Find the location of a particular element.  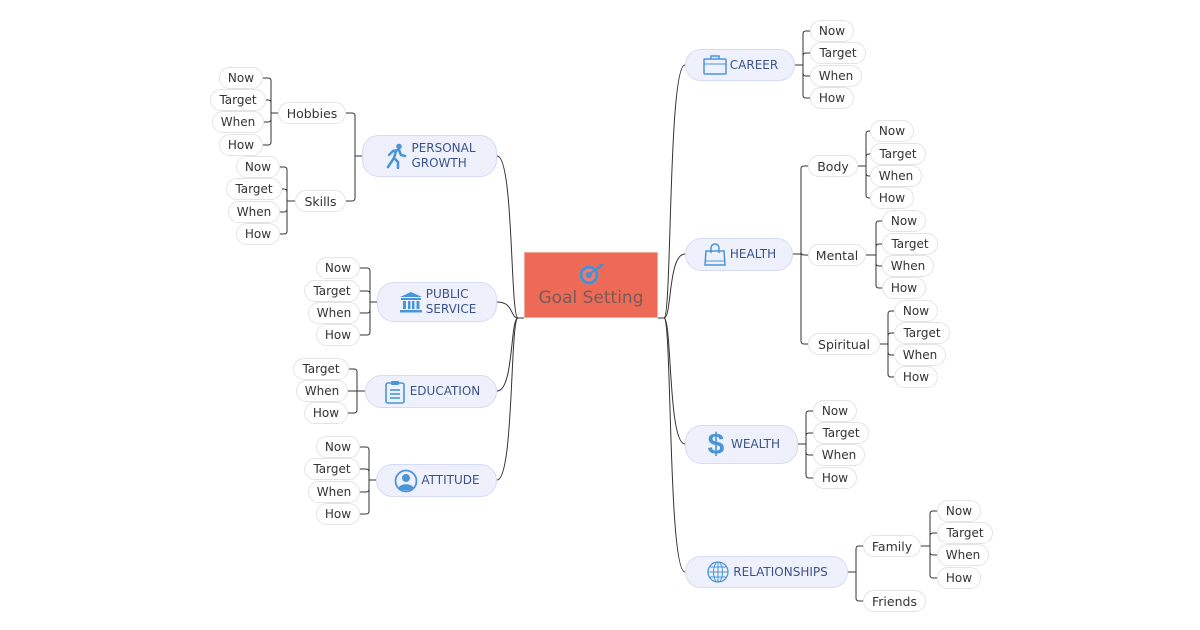

subtopic-friends: Friends is located at coordinates (894, 601).